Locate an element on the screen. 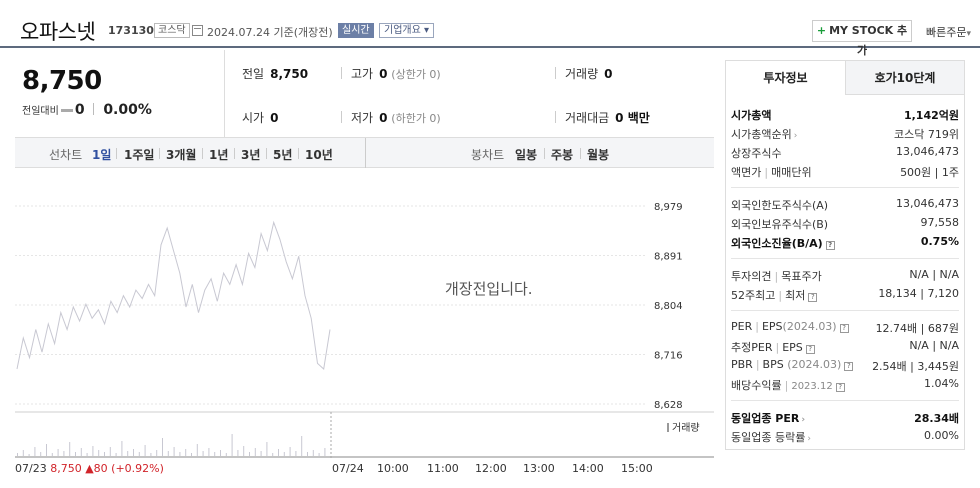 The height and width of the screenshot is (488, 980). tab-investment-info: 투자정보 is located at coordinates (785, 78).